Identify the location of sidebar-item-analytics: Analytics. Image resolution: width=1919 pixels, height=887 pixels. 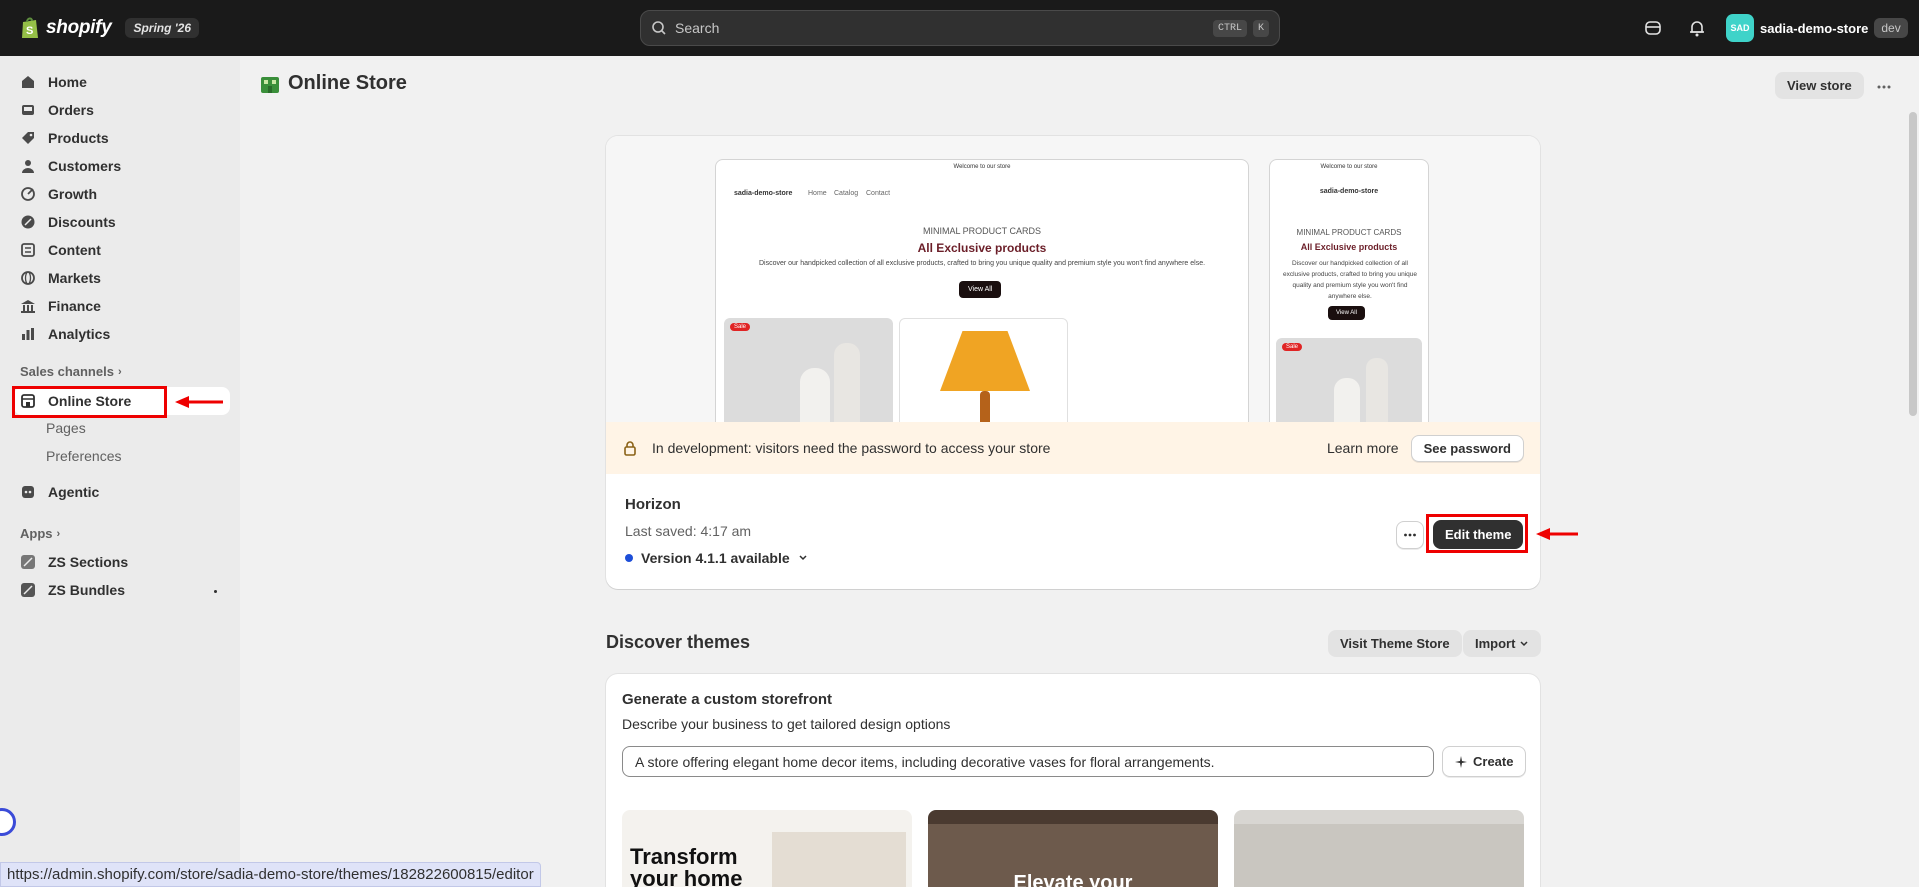
(65, 334).